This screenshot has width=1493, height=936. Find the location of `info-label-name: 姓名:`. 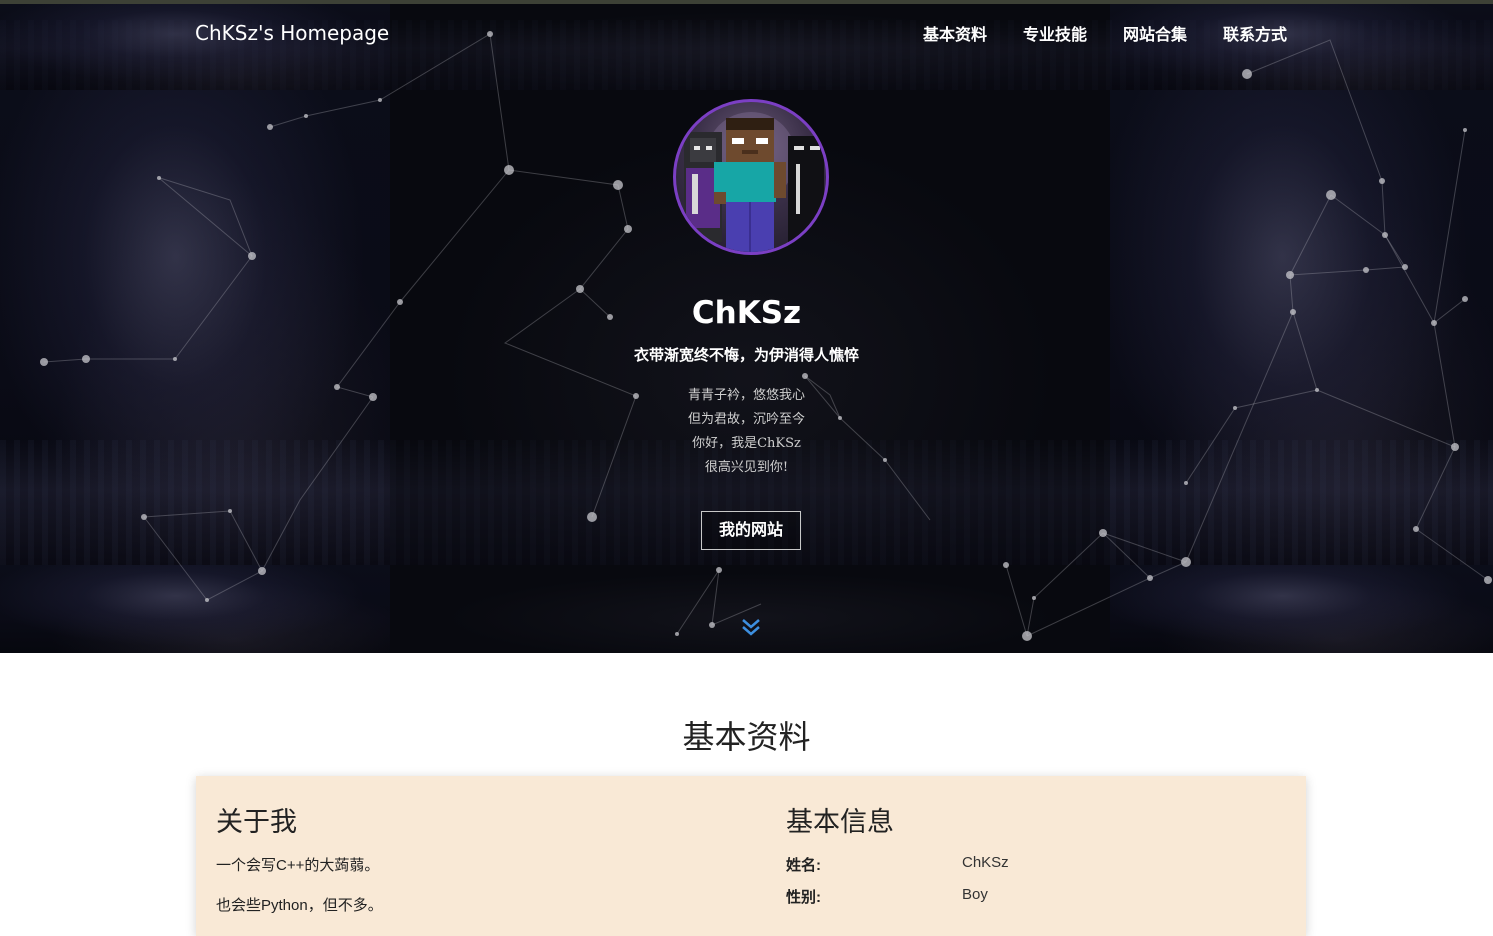

info-label-name: 姓名: is located at coordinates (803, 865).